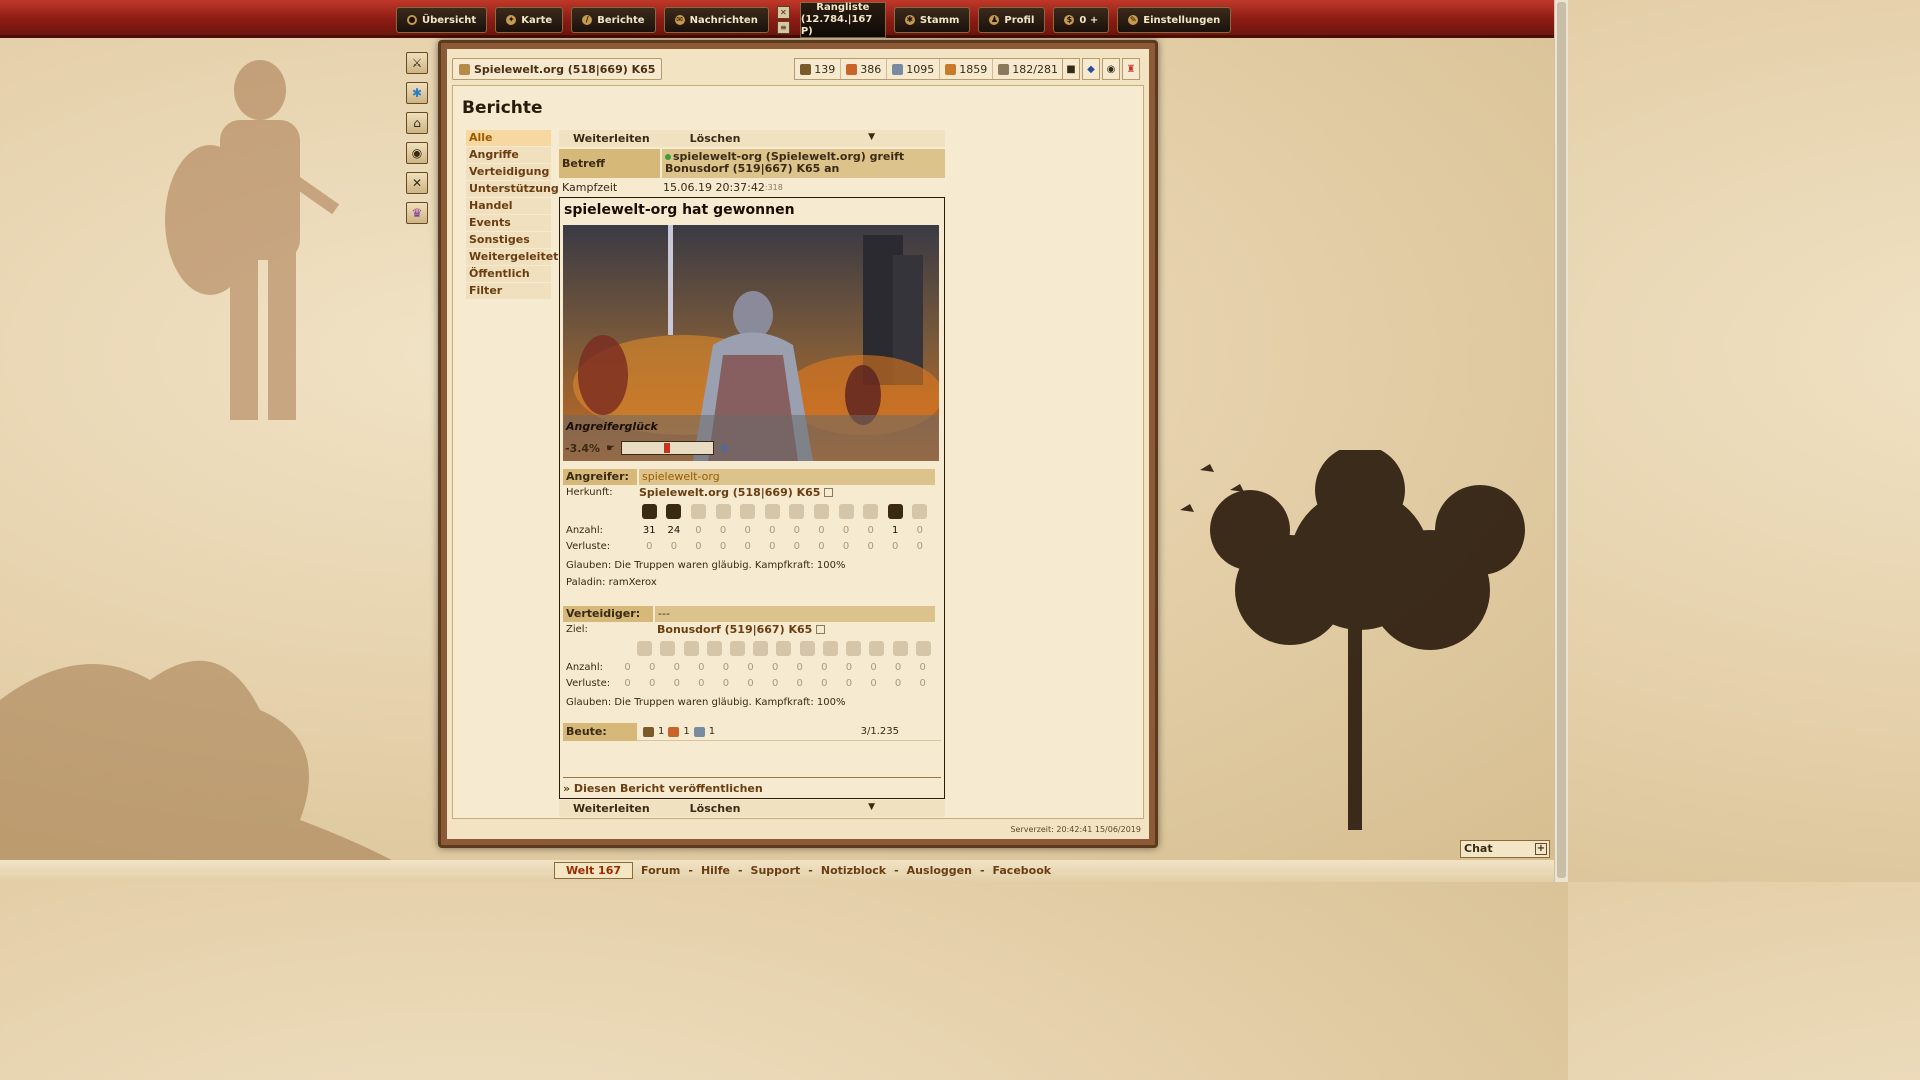  What do you see at coordinates (787, 477) in the screenshot?
I see `attacker-name: spielewelt-org` at bounding box center [787, 477].